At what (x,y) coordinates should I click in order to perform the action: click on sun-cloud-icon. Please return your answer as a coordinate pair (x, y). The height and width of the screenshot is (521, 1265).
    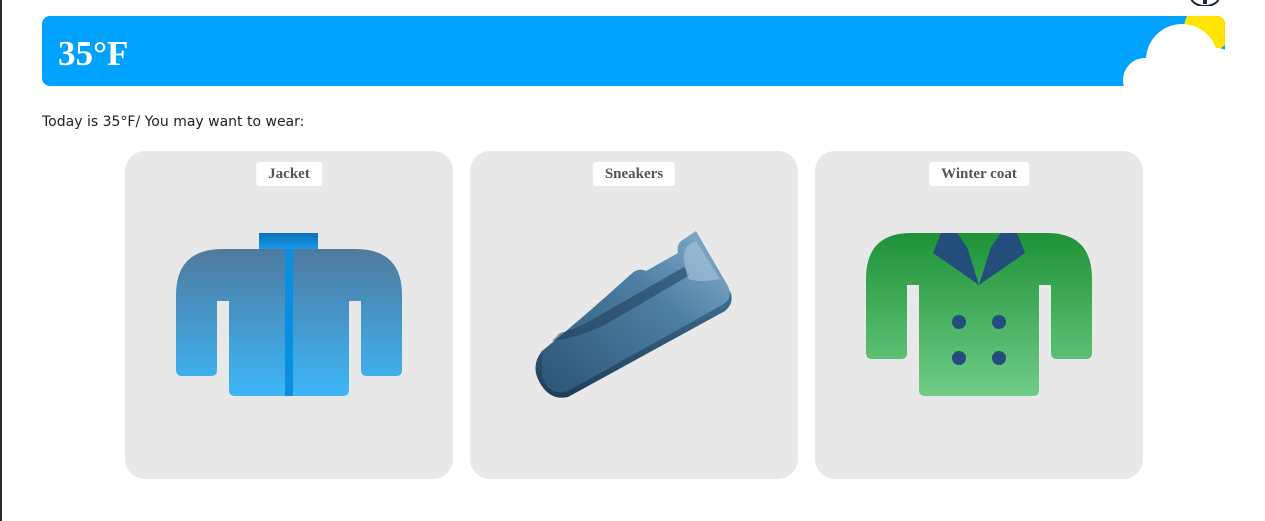
    Looking at the image, I should click on (1174, 51).